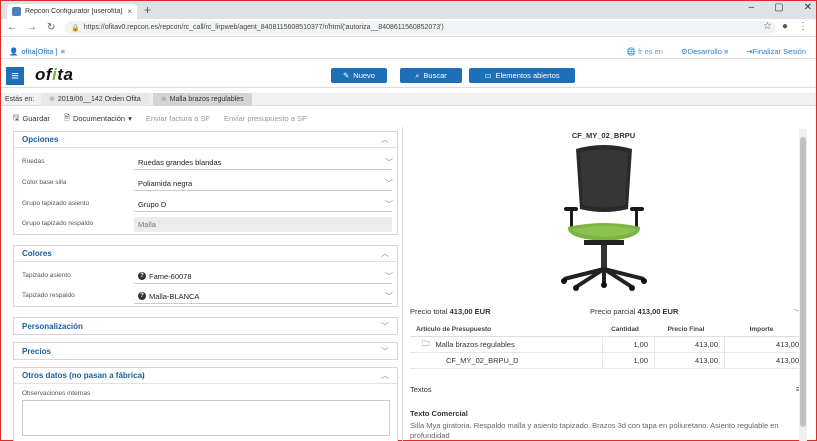 Image resolution: width=817 pixels, height=441 pixels. Describe the element at coordinates (51, 27) in the screenshot. I see `reload-icon: ↻` at that location.